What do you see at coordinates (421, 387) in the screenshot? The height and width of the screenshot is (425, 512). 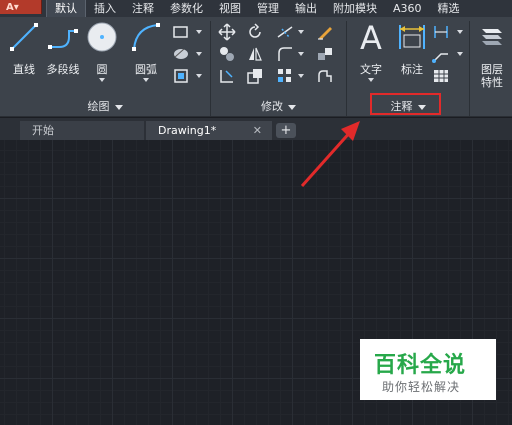 I see `watermark-subtitle: 助你轻松解决` at bounding box center [421, 387].